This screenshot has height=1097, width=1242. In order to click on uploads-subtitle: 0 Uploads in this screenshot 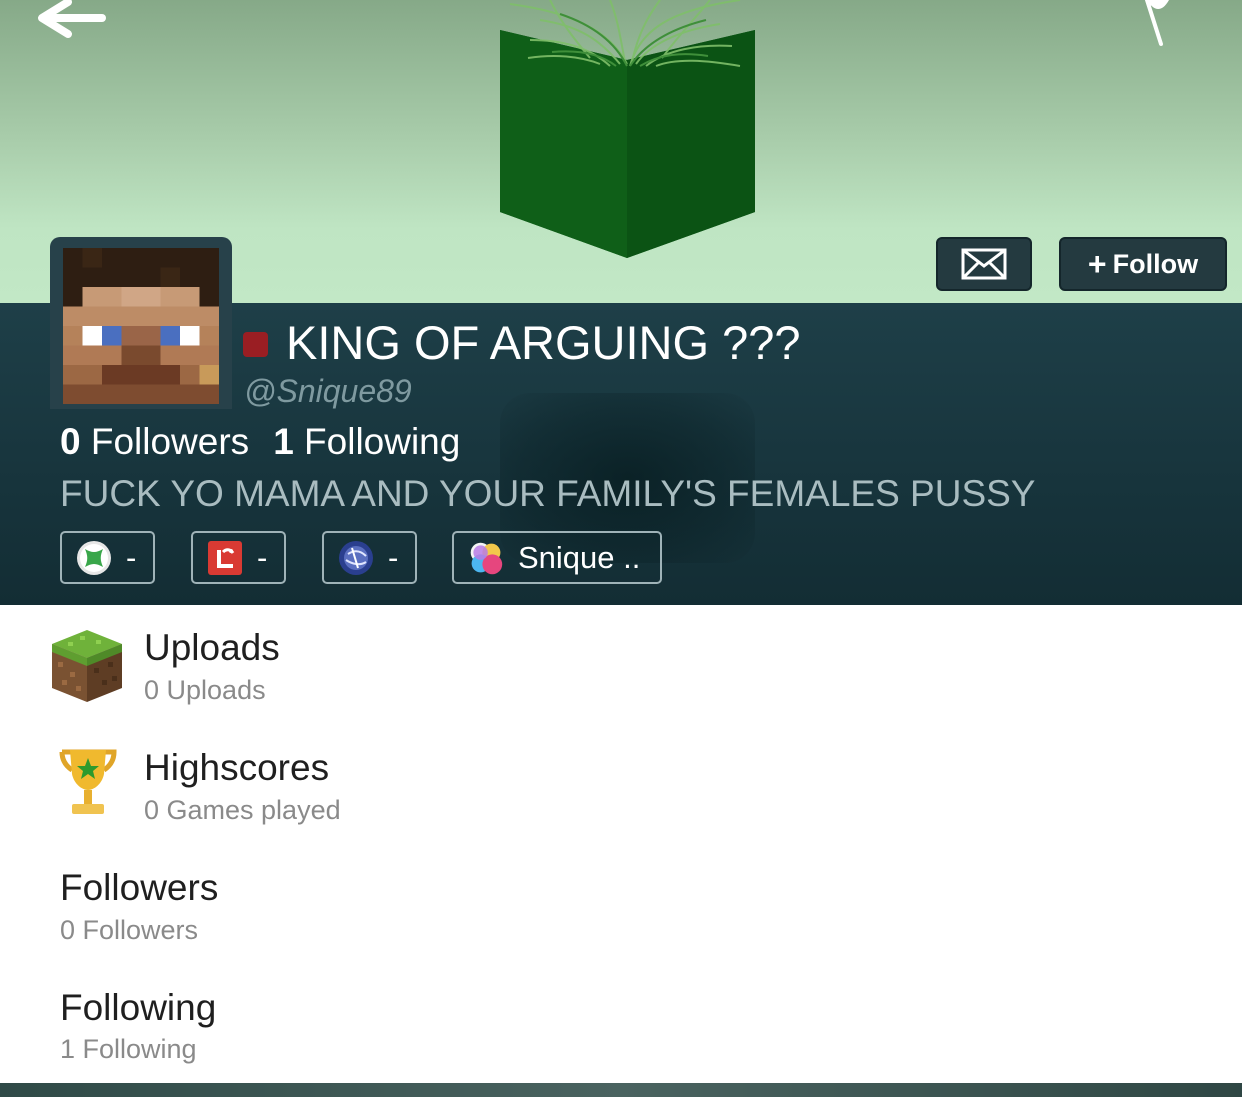, I will do `click(205, 690)`.